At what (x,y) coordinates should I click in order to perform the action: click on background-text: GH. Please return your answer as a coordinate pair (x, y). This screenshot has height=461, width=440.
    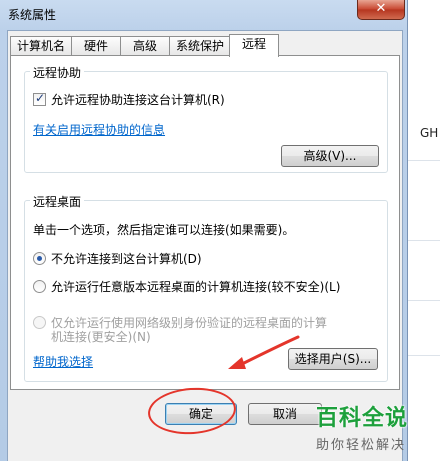
    Looking at the image, I should click on (429, 133).